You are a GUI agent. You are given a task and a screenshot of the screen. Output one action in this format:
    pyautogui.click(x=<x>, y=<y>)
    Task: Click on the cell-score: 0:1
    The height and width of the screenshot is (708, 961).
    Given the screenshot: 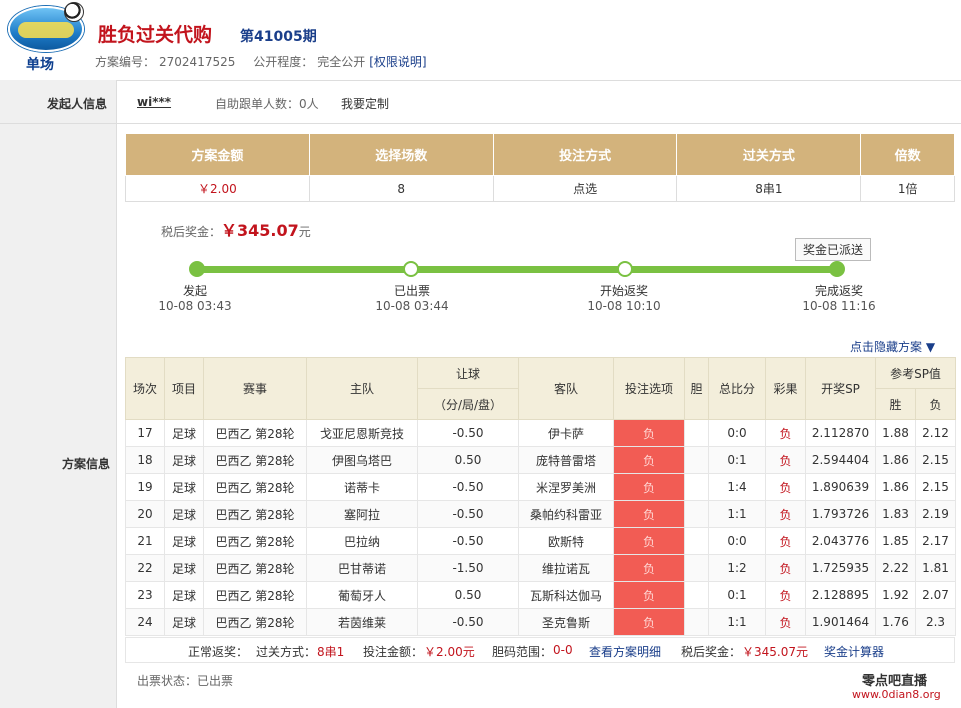 What is the action you would take?
    pyautogui.click(x=737, y=595)
    